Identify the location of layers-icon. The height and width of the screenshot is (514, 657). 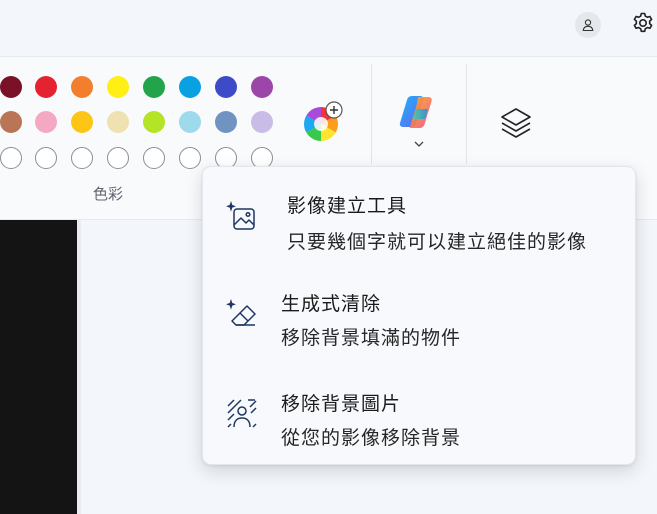
(516, 123).